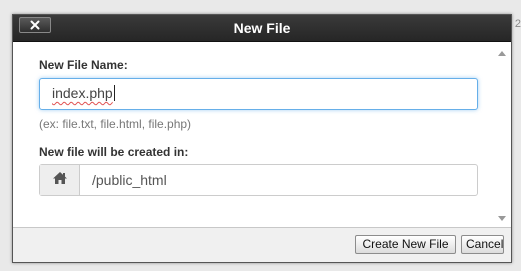 The height and width of the screenshot is (271, 521). Describe the element at coordinates (482, 244) in the screenshot. I see `cancel-button: Cancel` at that location.